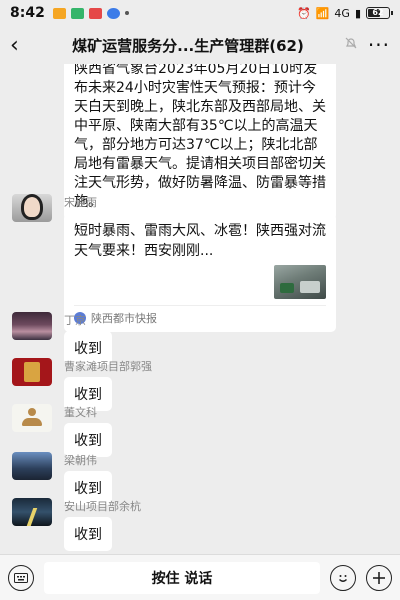 The image size is (400, 600). Describe the element at coordinates (343, 577) in the screenshot. I see `smile-icon` at that location.